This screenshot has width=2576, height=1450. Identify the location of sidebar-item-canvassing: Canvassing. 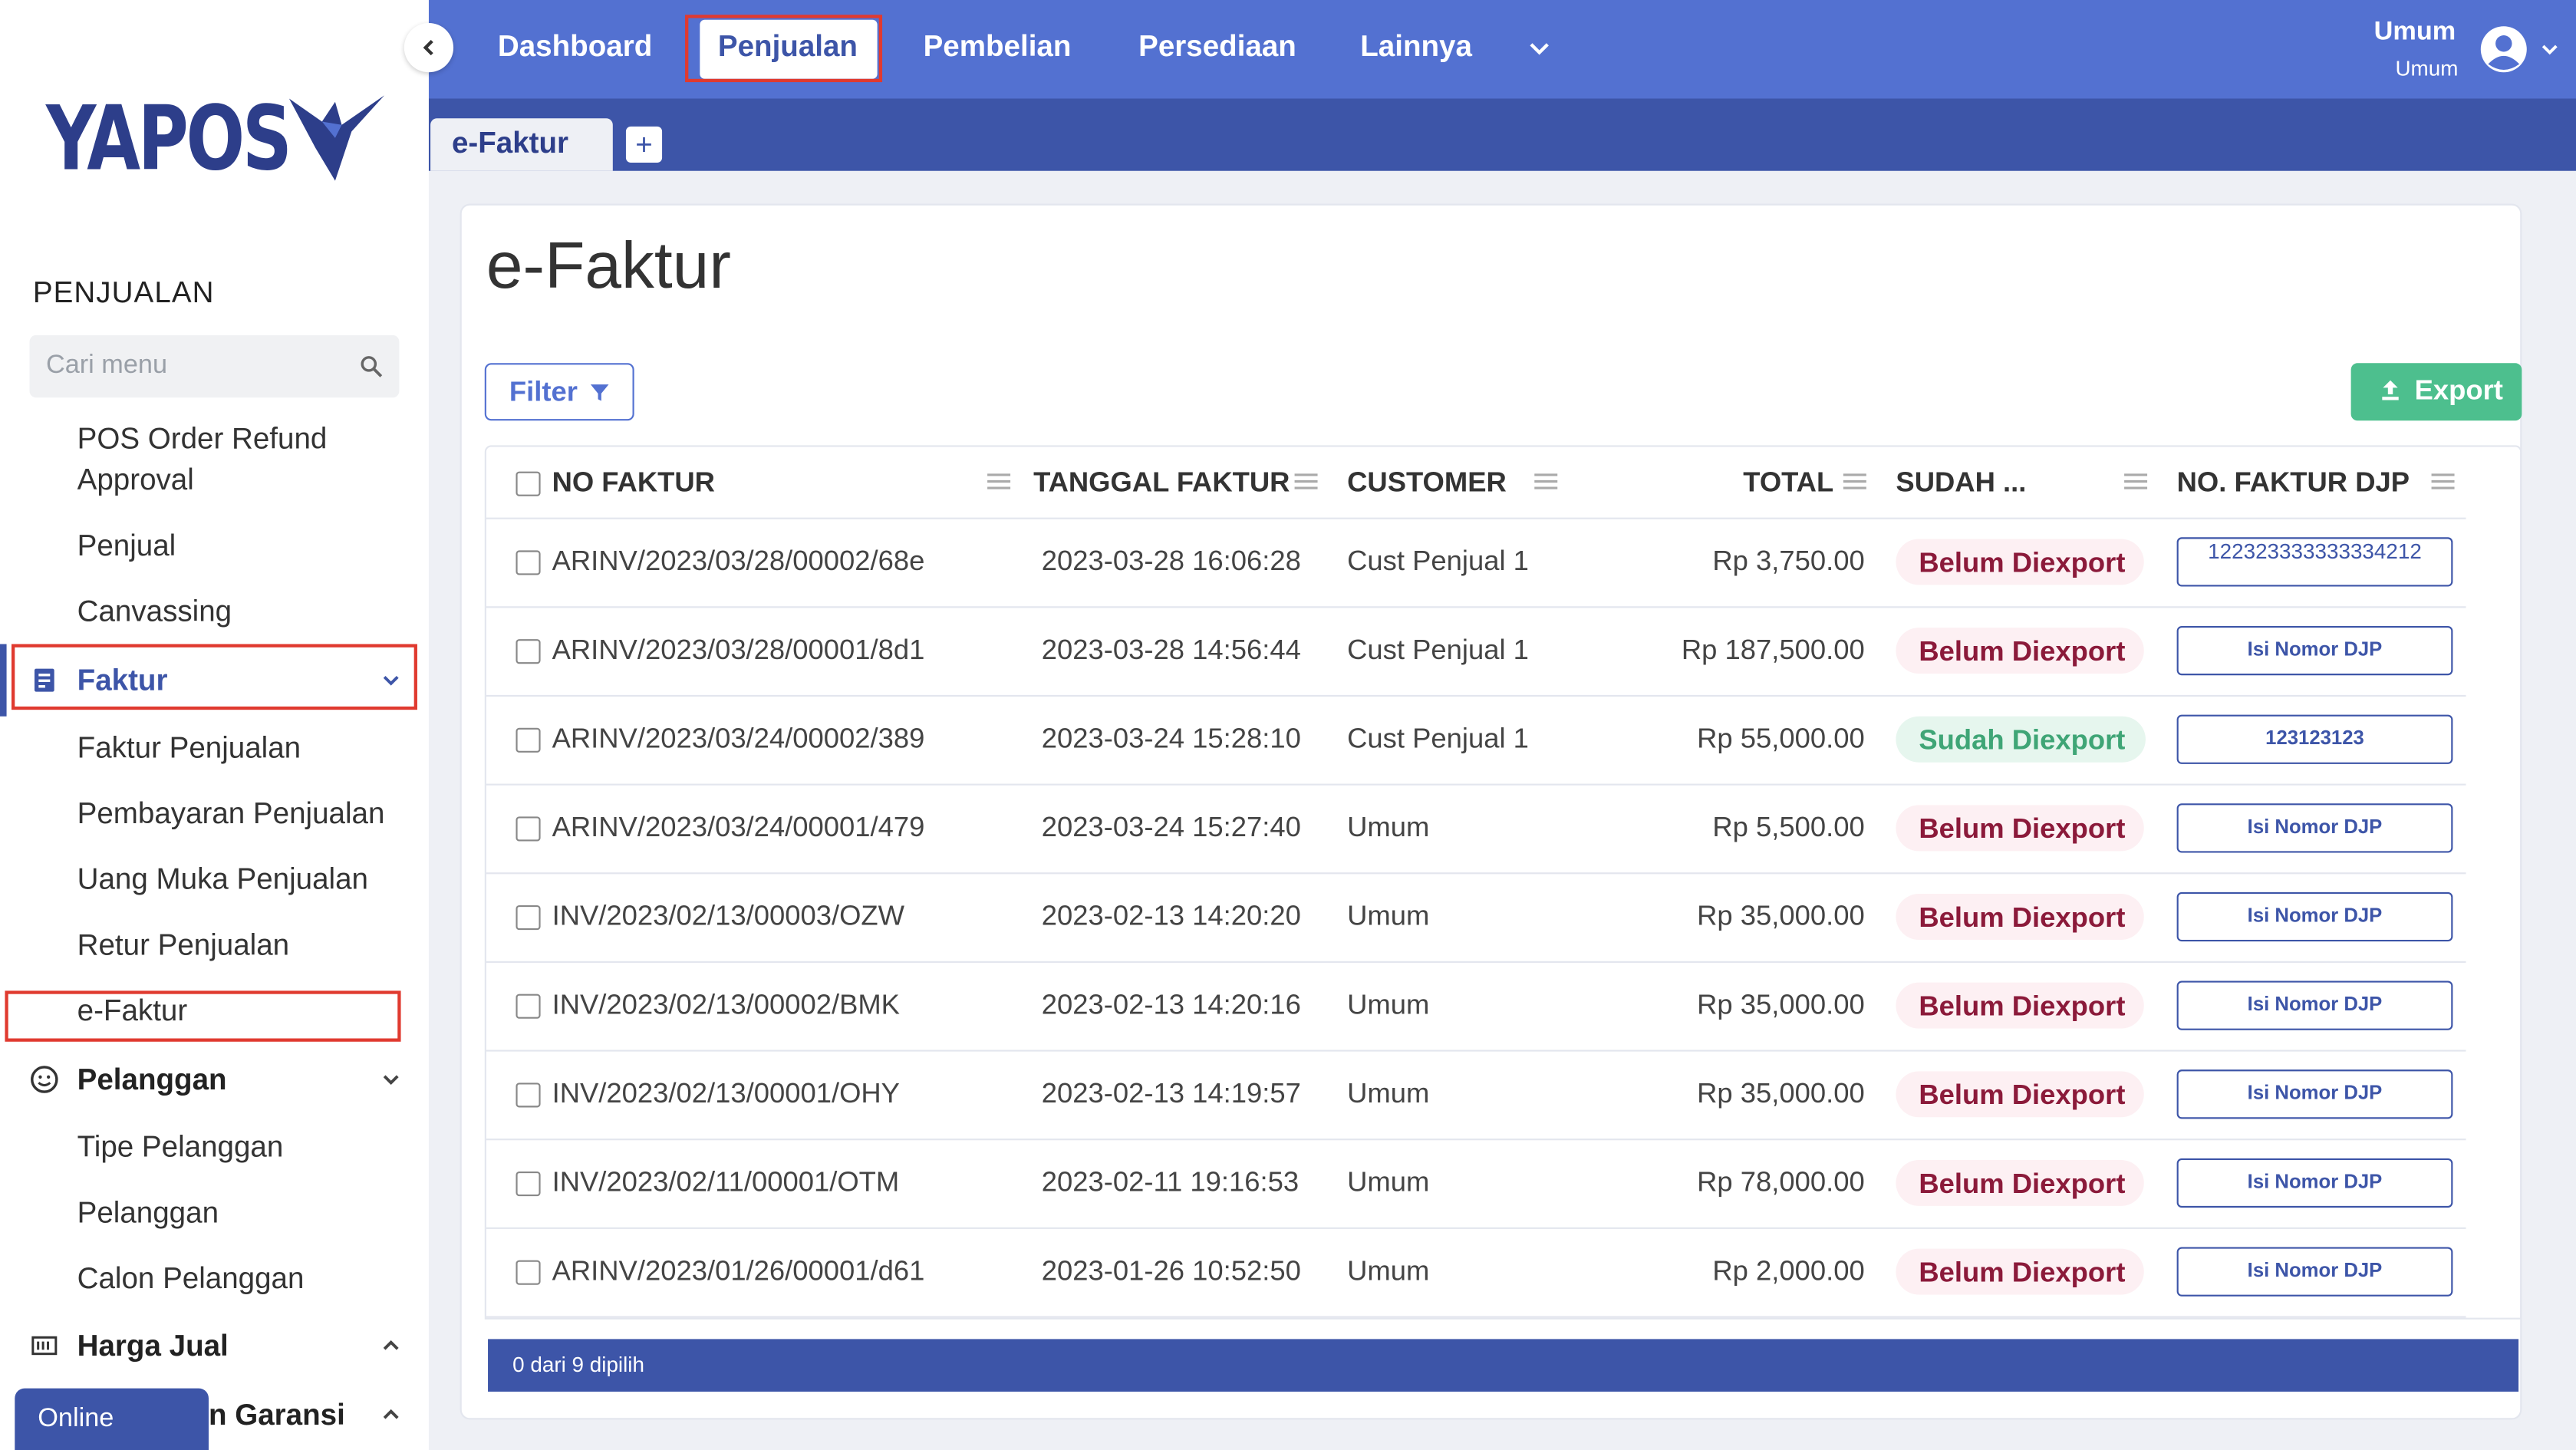
(154, 612).